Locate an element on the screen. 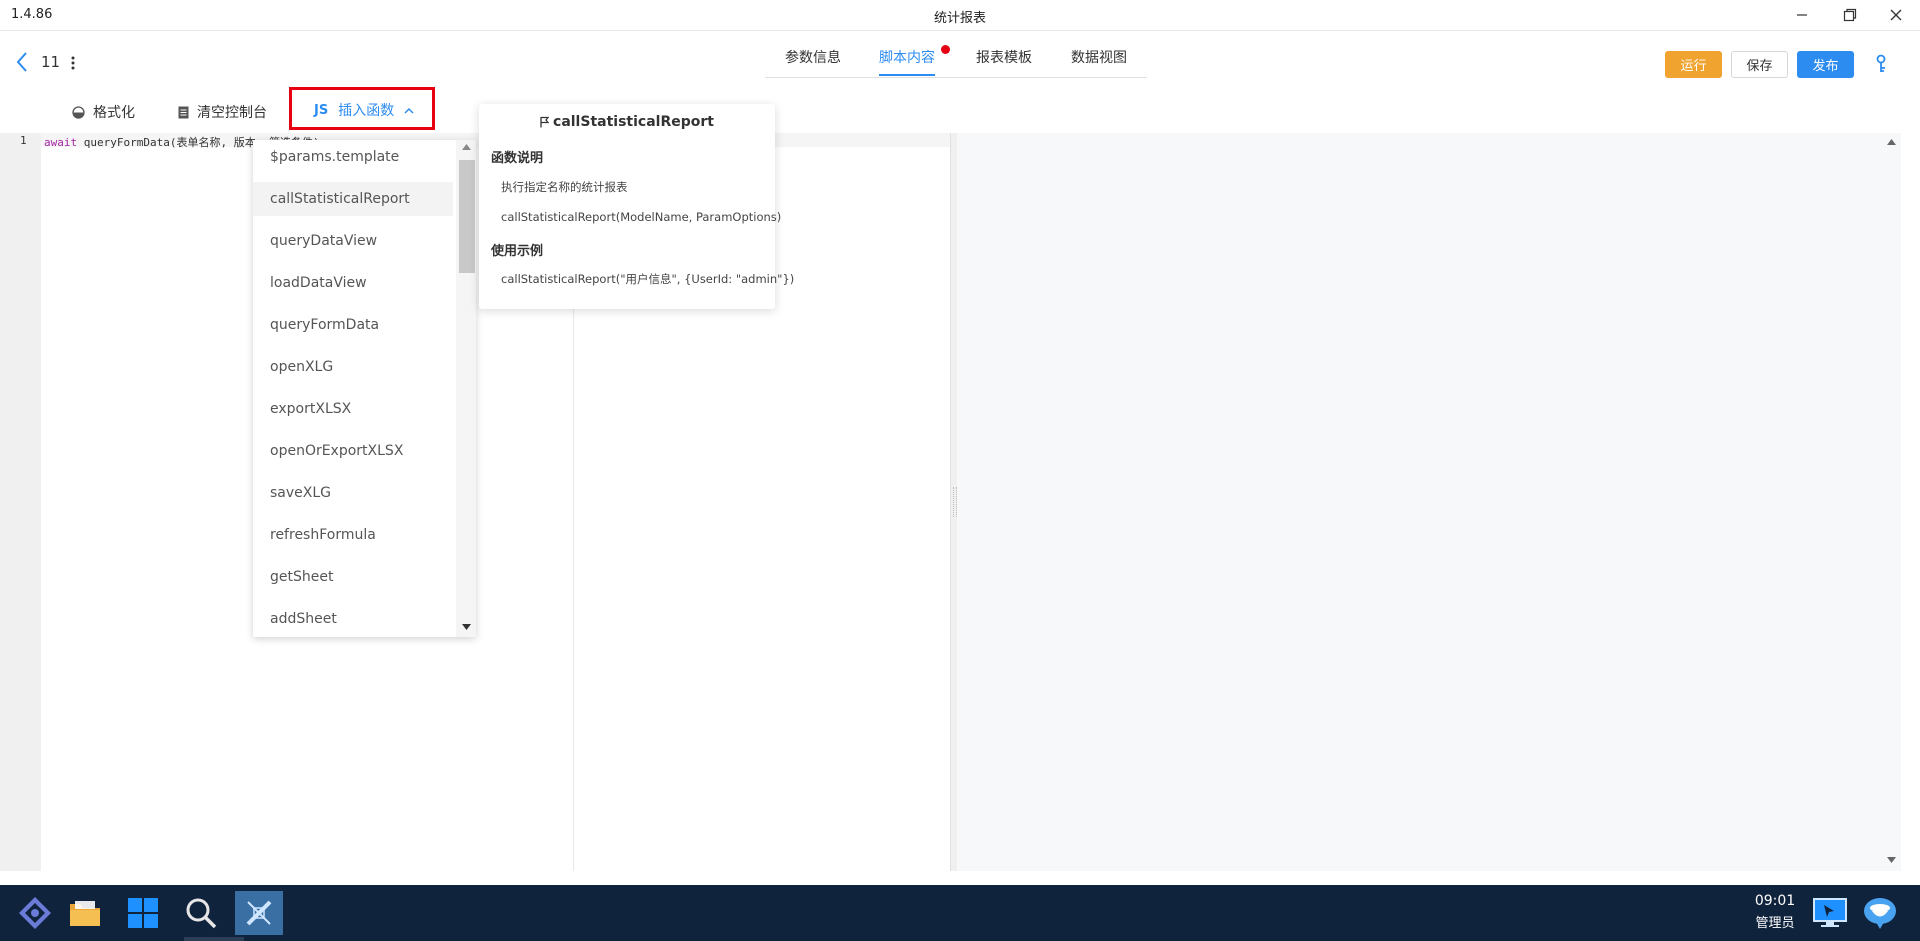  palette-icon is located at coordinates (78, 112).